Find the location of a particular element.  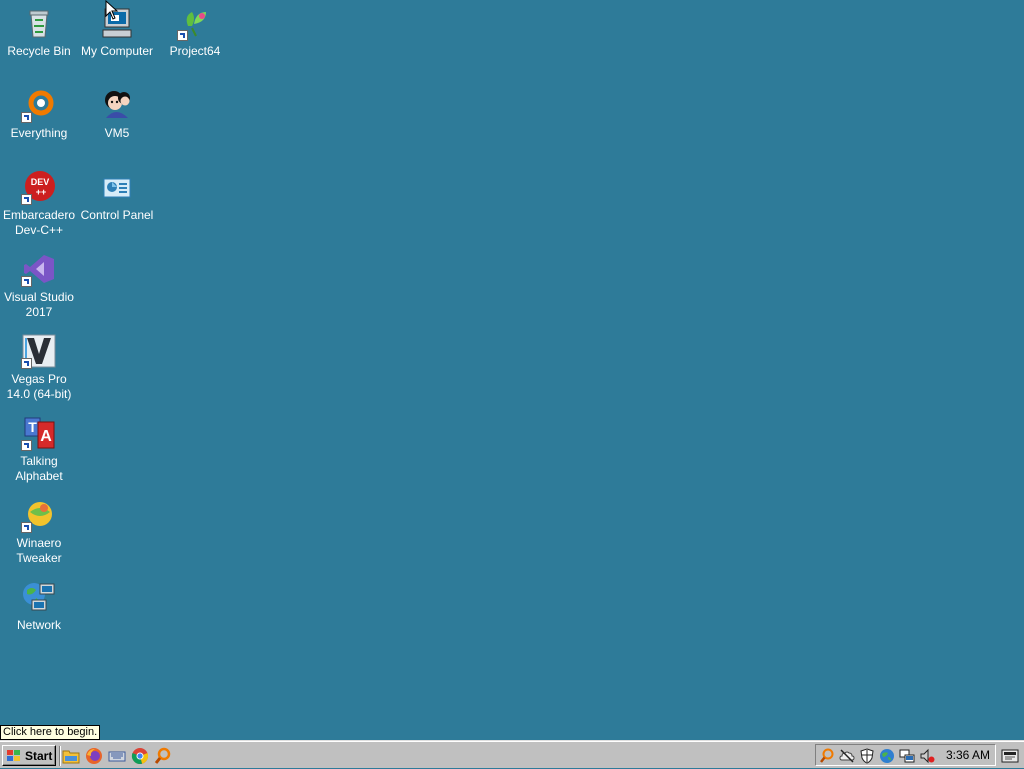

volume-muted-icon is located at coordinates (927, 756).